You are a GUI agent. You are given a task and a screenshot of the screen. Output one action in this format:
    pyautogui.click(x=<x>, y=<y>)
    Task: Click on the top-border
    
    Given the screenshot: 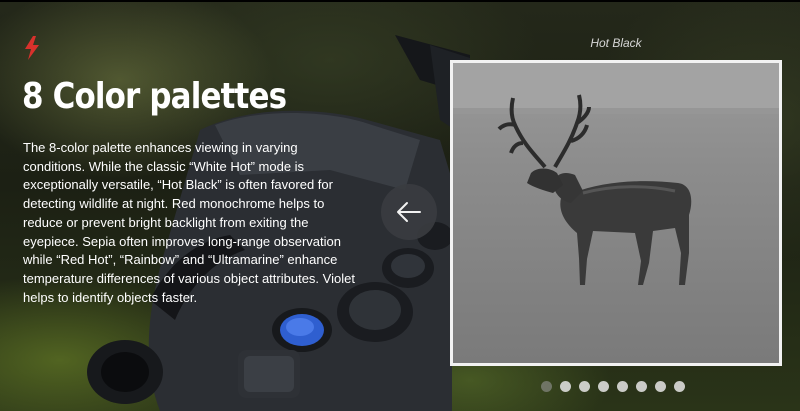 What is the action you would take?
    pyautogui.click(x=400, y=1)
    